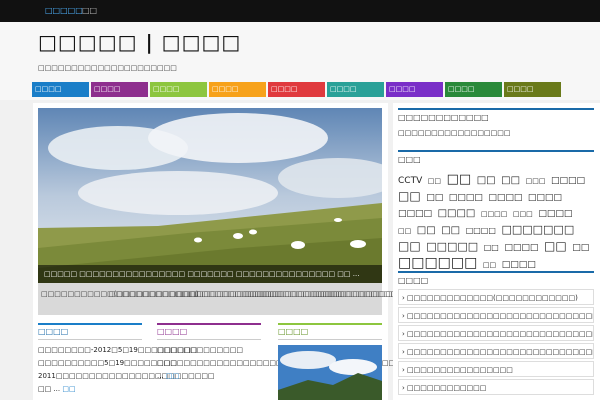  What do you see at coordinates (139, 42) in the screenshot?
I see `site-title: □□□□□ | □□□□` at bounding box center [139, 42].